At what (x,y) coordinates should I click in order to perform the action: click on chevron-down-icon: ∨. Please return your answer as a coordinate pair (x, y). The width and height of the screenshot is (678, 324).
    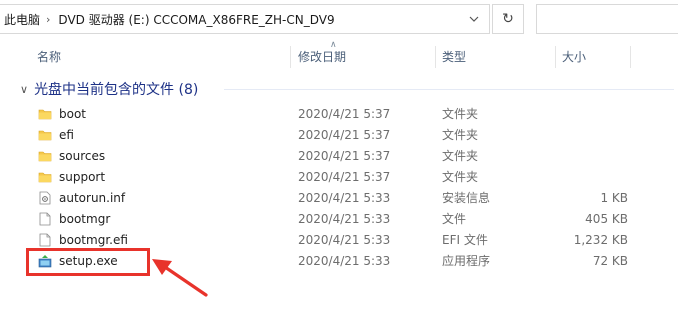
    Looking at the image, I should click on (24, 89).